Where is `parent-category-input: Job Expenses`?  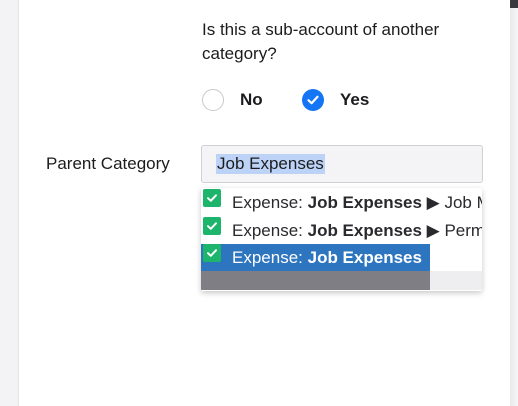
parent-category-input: Job Expenses is located at coordinates (342, 164).